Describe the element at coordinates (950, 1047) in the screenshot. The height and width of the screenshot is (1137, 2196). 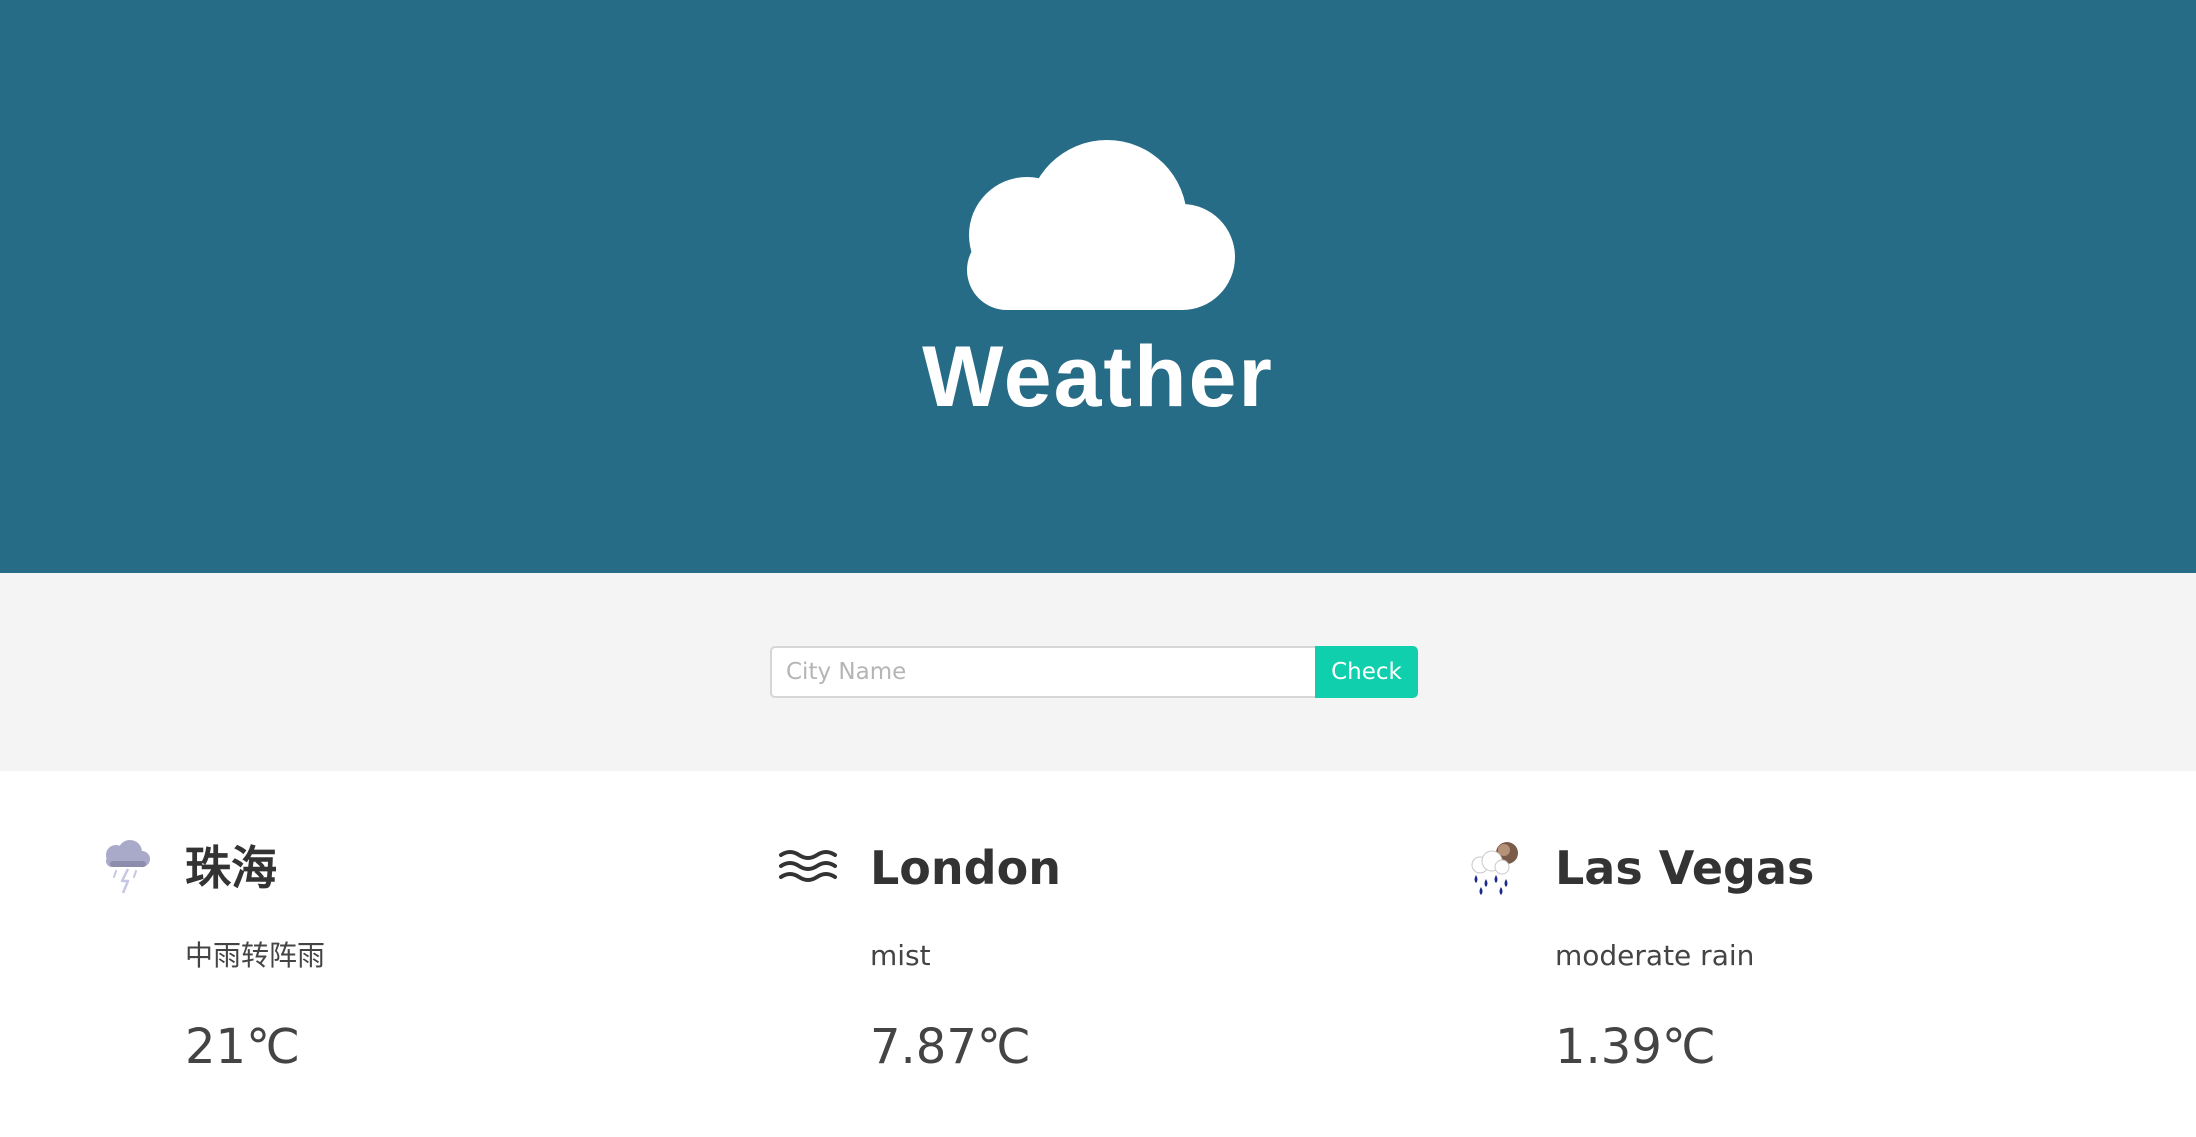
I see `temperature: 7.87℃` at that location.